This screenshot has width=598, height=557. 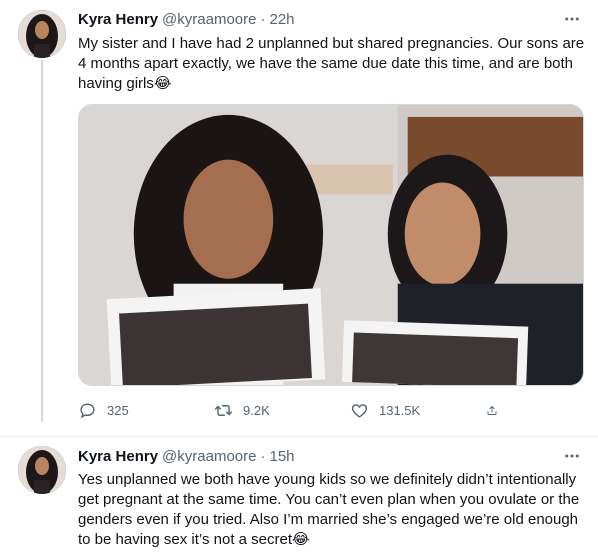 I want to click on reply-button: 325, so click(x=128, y=410).